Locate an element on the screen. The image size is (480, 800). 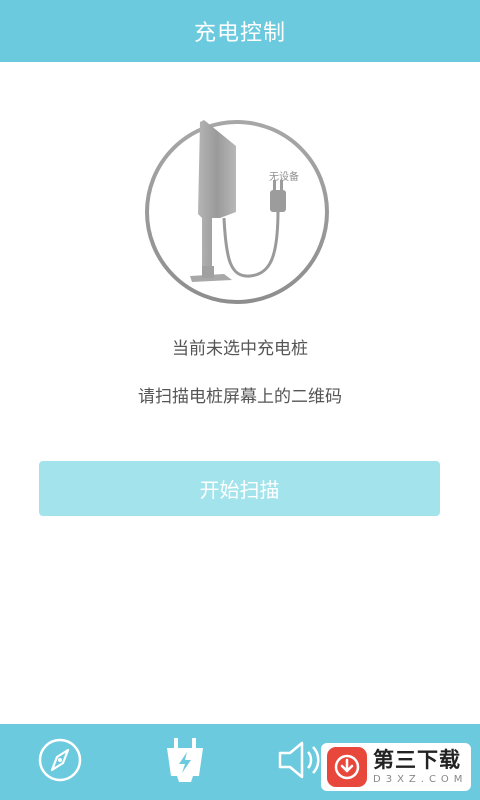
watermark-sub: D3XZ.COM is located at coordinates (420, 779).